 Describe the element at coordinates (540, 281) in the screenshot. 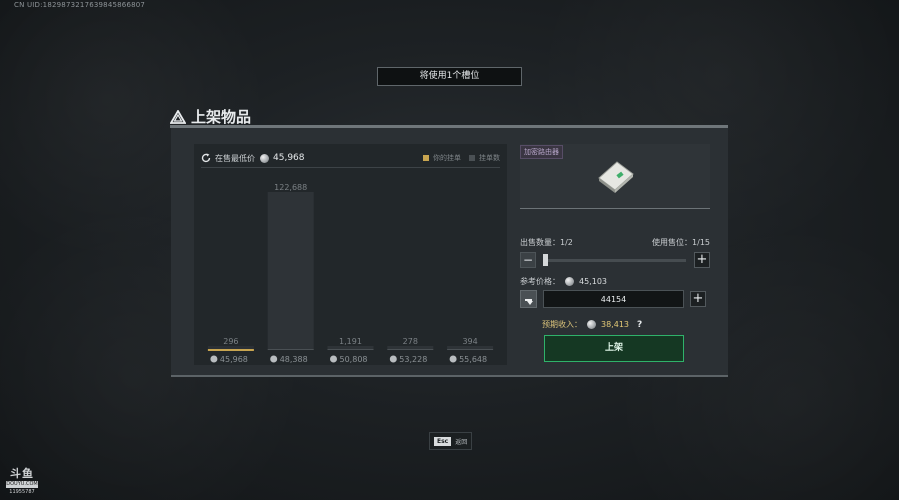

I see `reference-price-label: 参考价格：` at that location.